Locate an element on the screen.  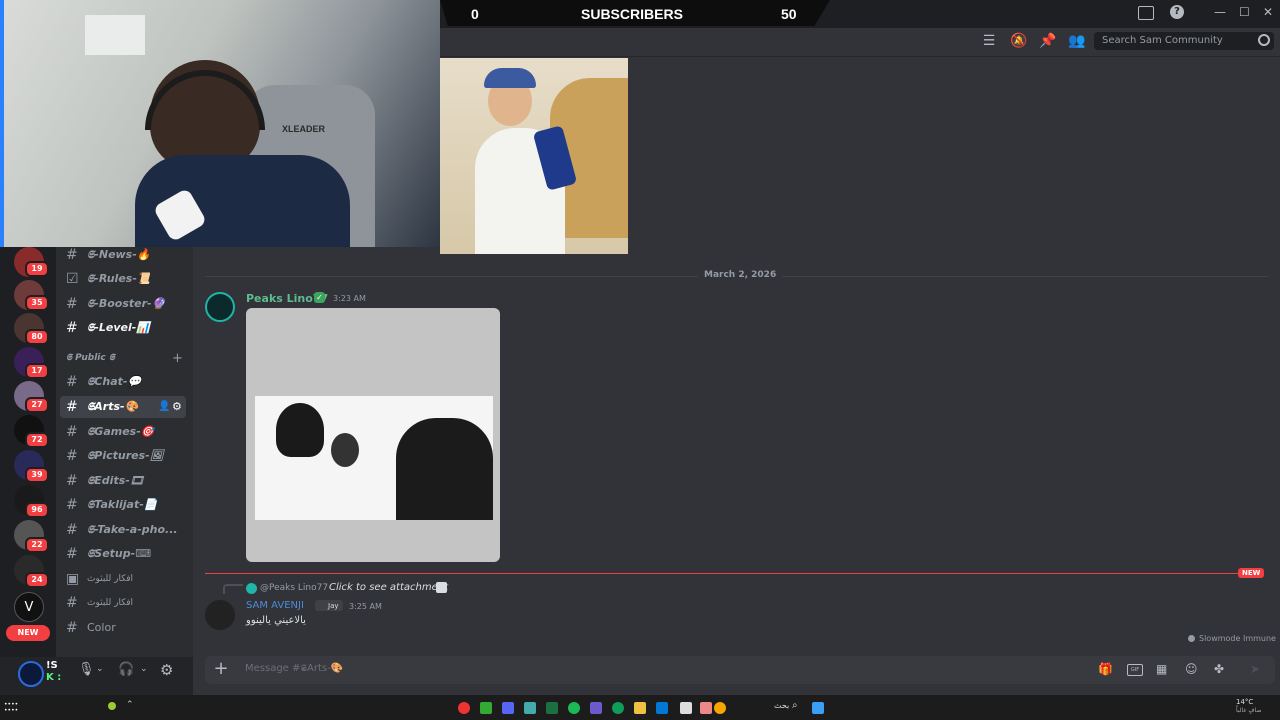
channel-item-pictures: # 𝕾Pictures-🖼 is located at coordinates (123, 456).